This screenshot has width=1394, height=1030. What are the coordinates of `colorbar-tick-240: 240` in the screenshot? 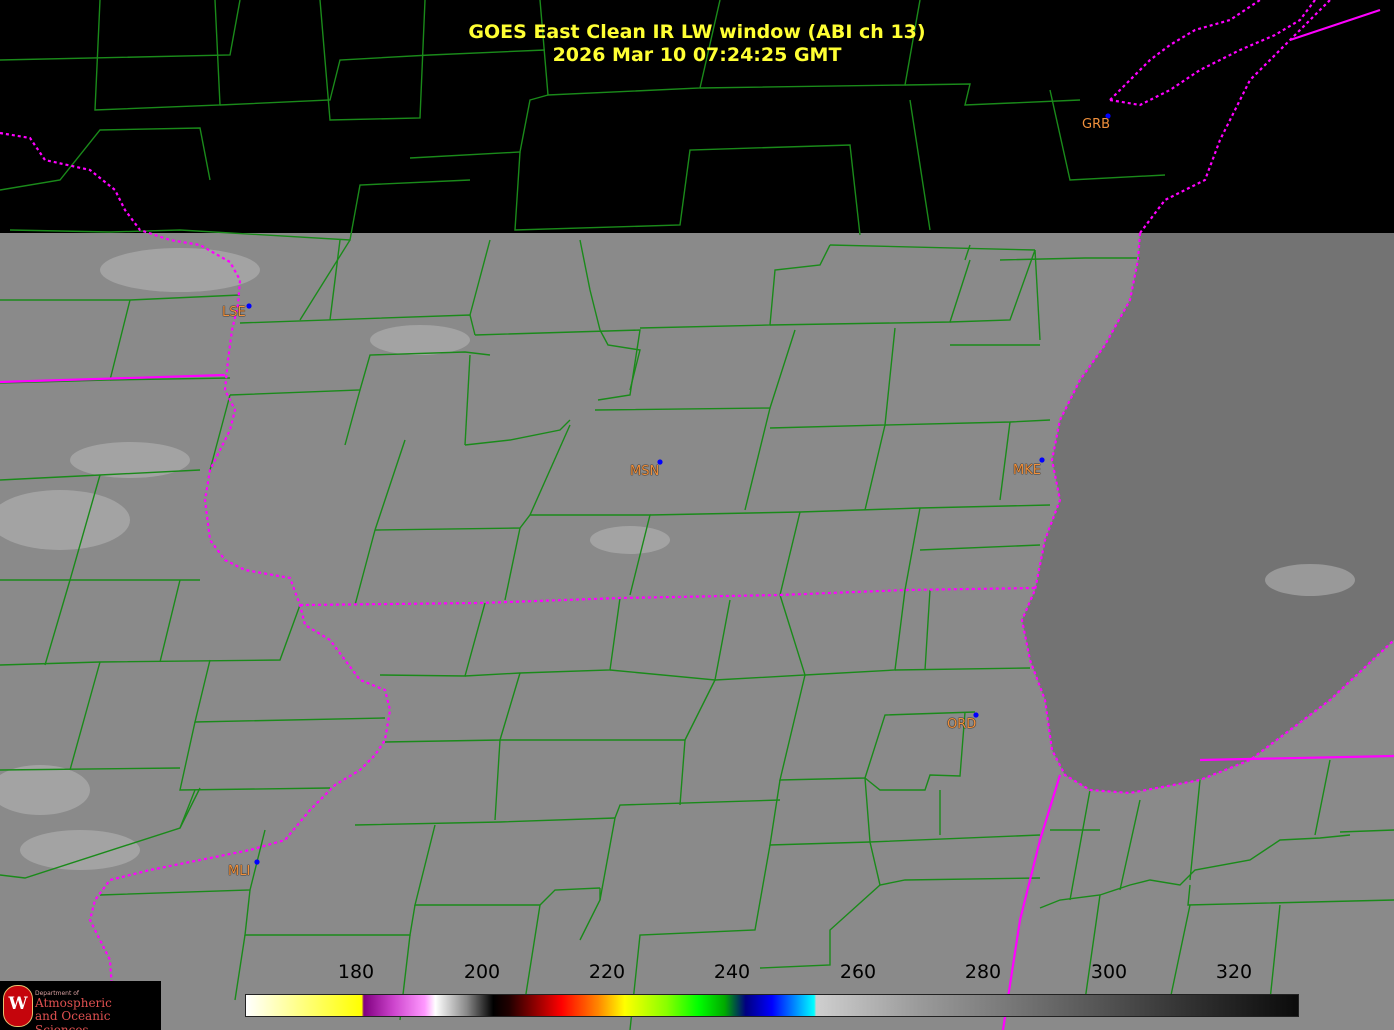 It's located at (732, 972).